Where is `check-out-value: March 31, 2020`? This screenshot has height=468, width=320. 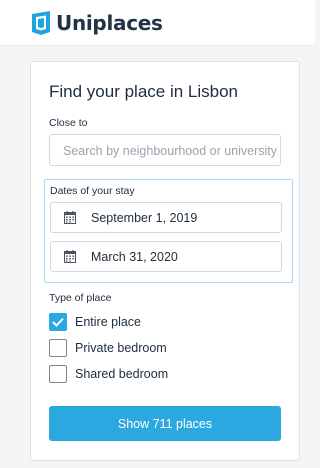 check-out-value: March 31, 2020 is located at coordinates (134, 257).